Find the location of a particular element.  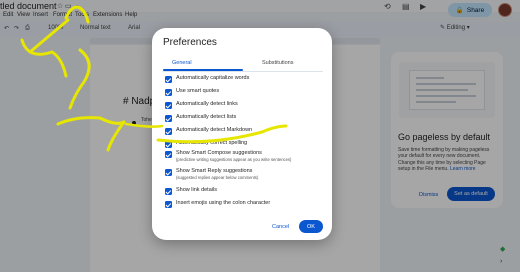

option-correct-spelling: Automatically correct spelling is located at coordinates (206, 145).